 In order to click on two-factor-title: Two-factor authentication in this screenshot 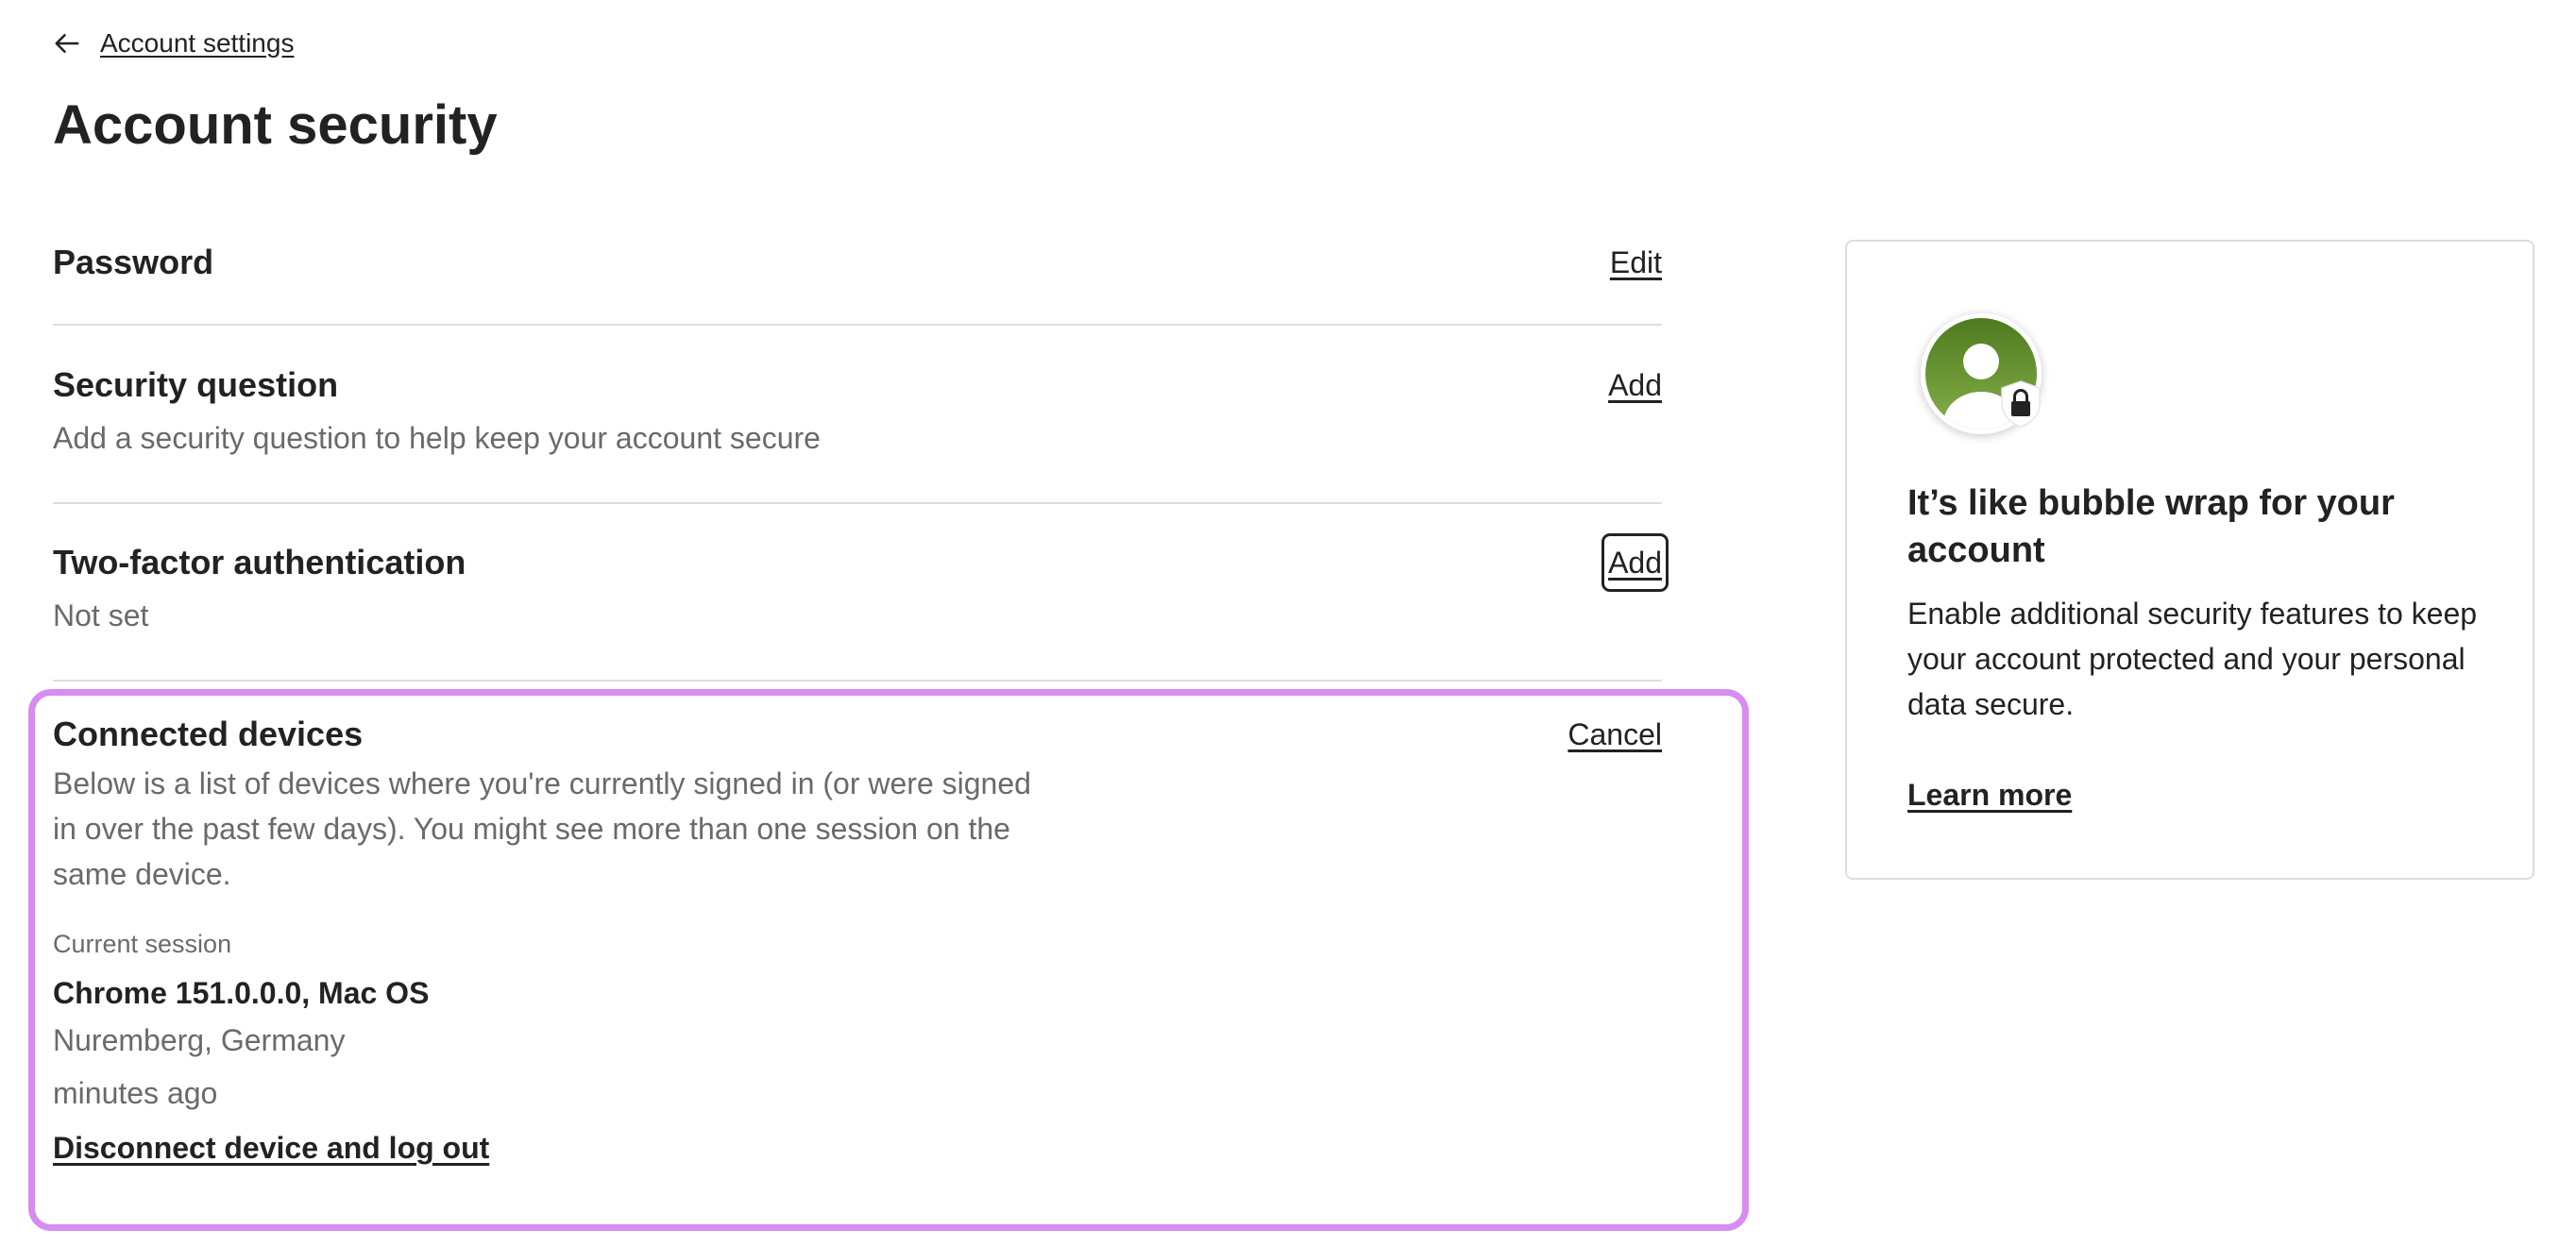, I will do `click(259, 562)`.